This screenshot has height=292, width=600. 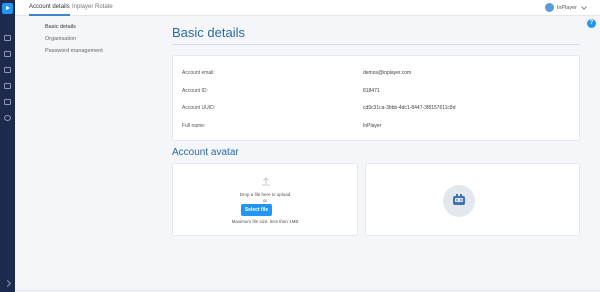 I want to click on user-menu: InPlayer, so click(x=565, y=7).